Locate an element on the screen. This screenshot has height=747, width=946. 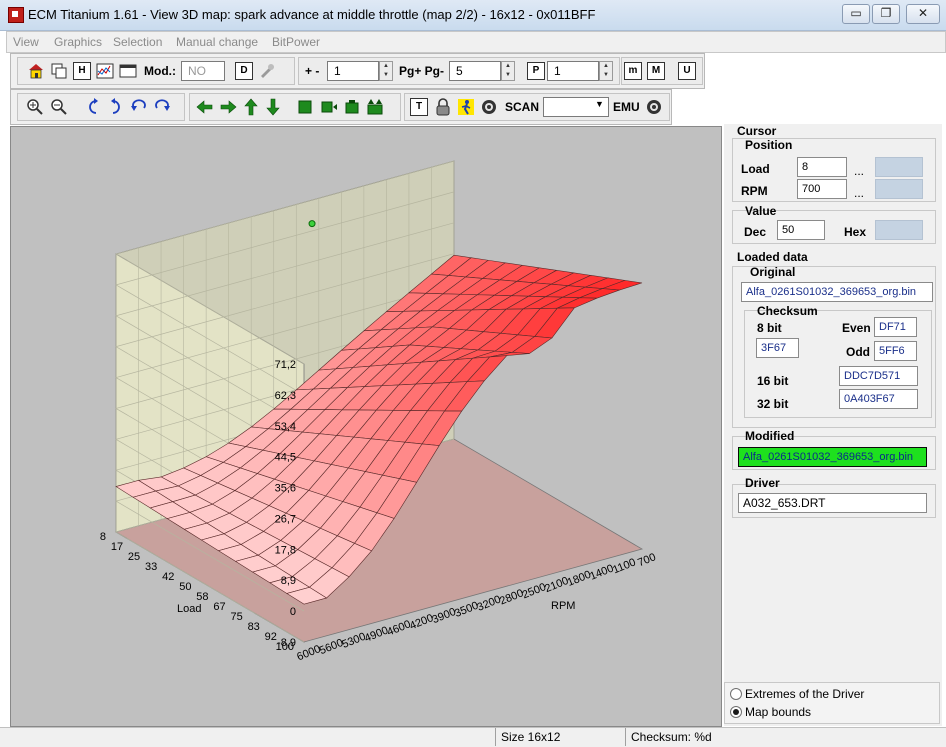
load-field: 8 is located at coordinates (822, 167).